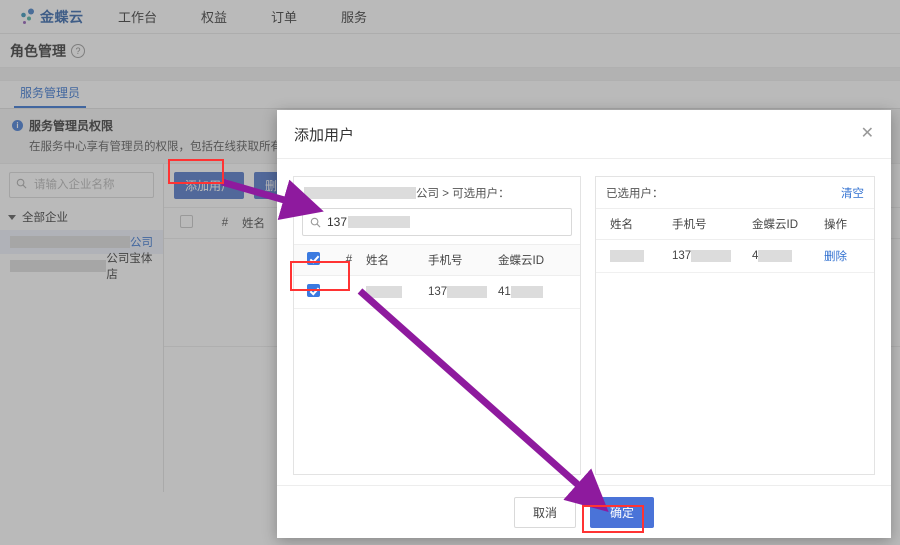 The height and width of the screenshot is (545, 900). Describe the element at coordinates (852, 193) in the screenshot. I see `clear-all-link: 清空` at that location.